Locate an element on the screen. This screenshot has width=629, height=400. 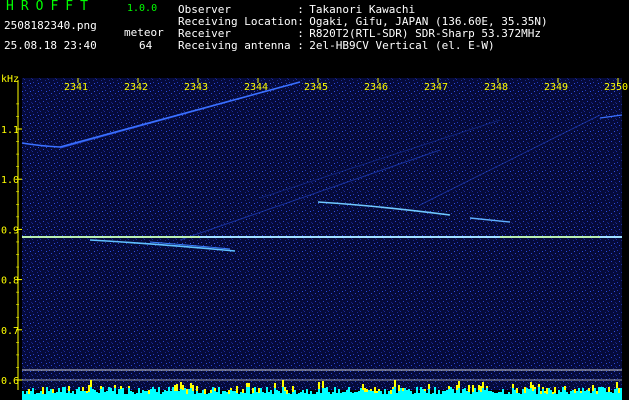
x-tick-label: 2341 is located at coordinates (76, 87).